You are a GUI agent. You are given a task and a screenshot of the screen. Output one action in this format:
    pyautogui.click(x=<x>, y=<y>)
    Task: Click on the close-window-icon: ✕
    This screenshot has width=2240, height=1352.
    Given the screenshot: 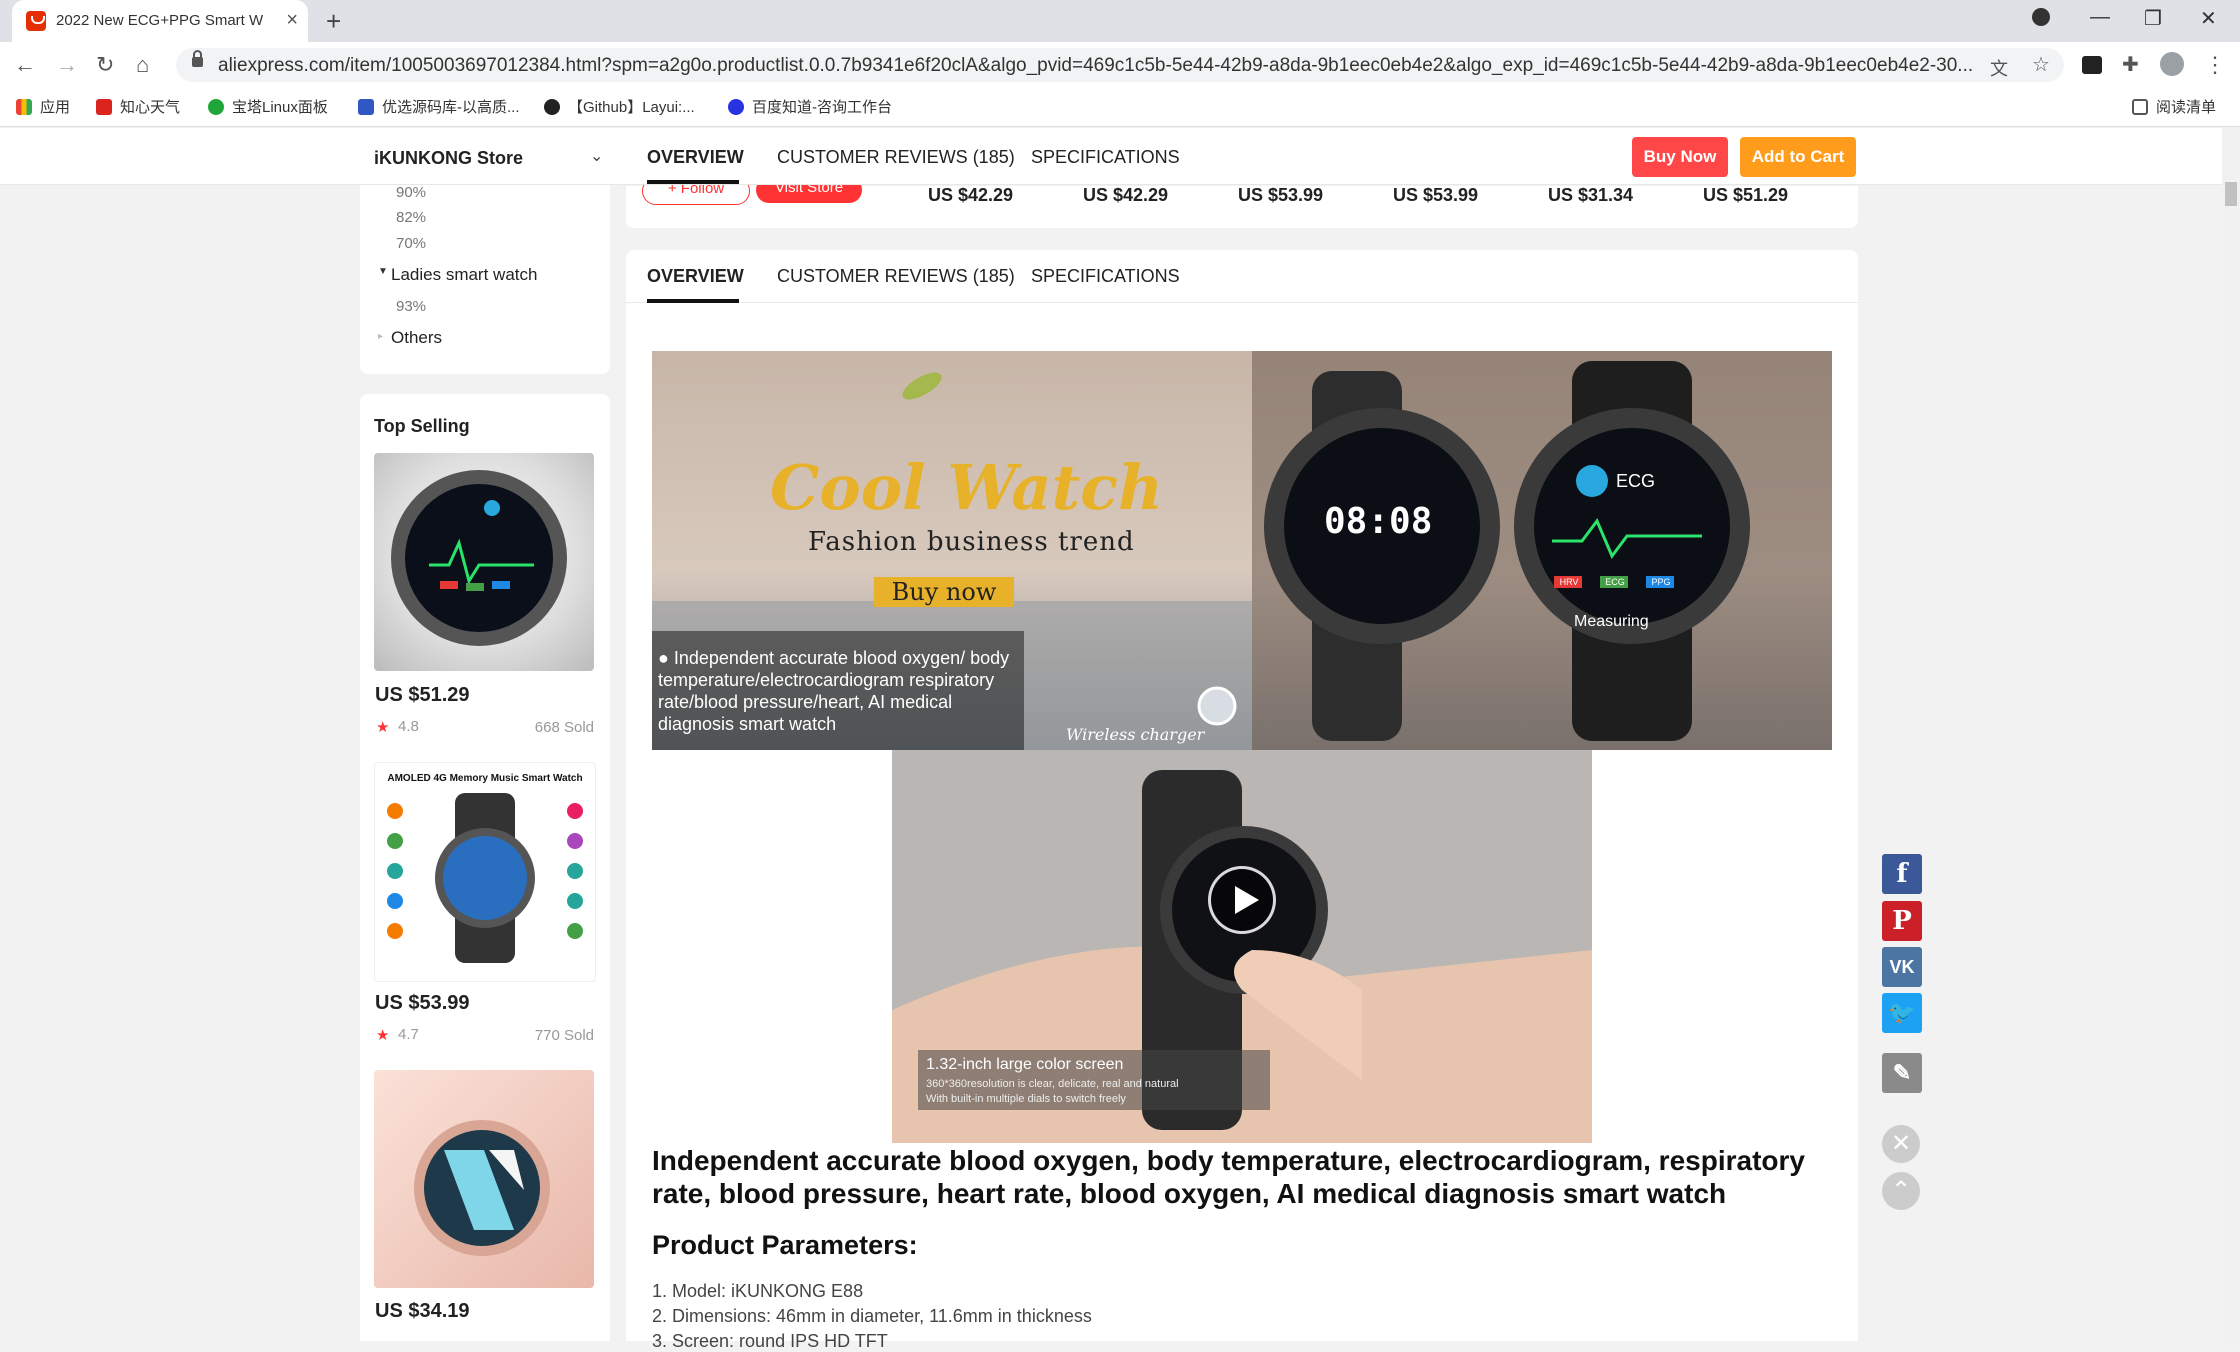 What is the action you would take?
    pyautogui.click(x=2208, y=18)
    